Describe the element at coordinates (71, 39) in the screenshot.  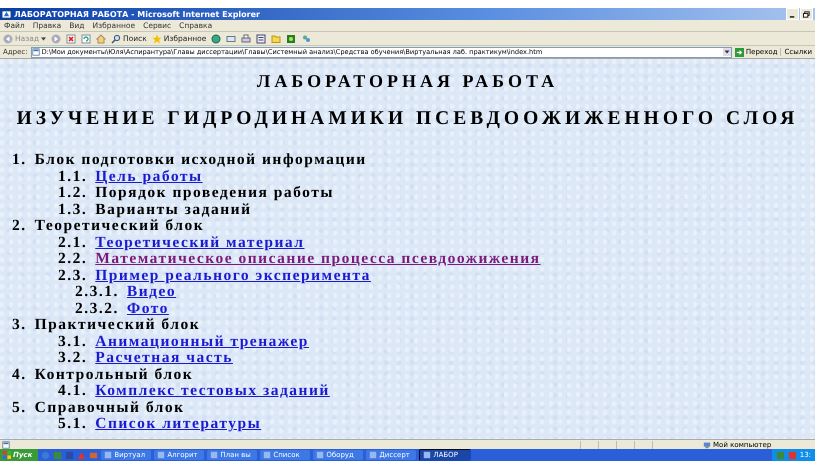
I see `stop-icon` at that location.